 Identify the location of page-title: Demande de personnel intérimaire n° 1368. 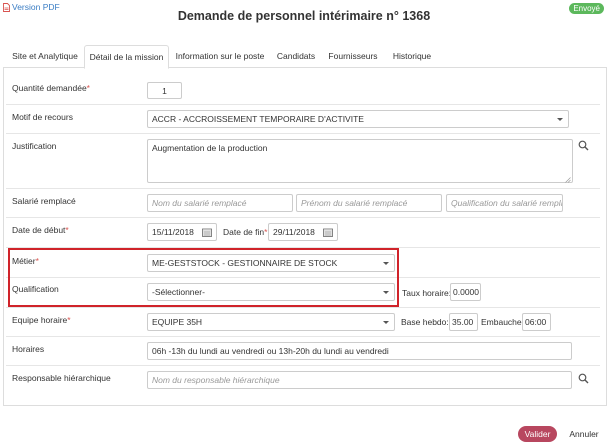
(304, 16).